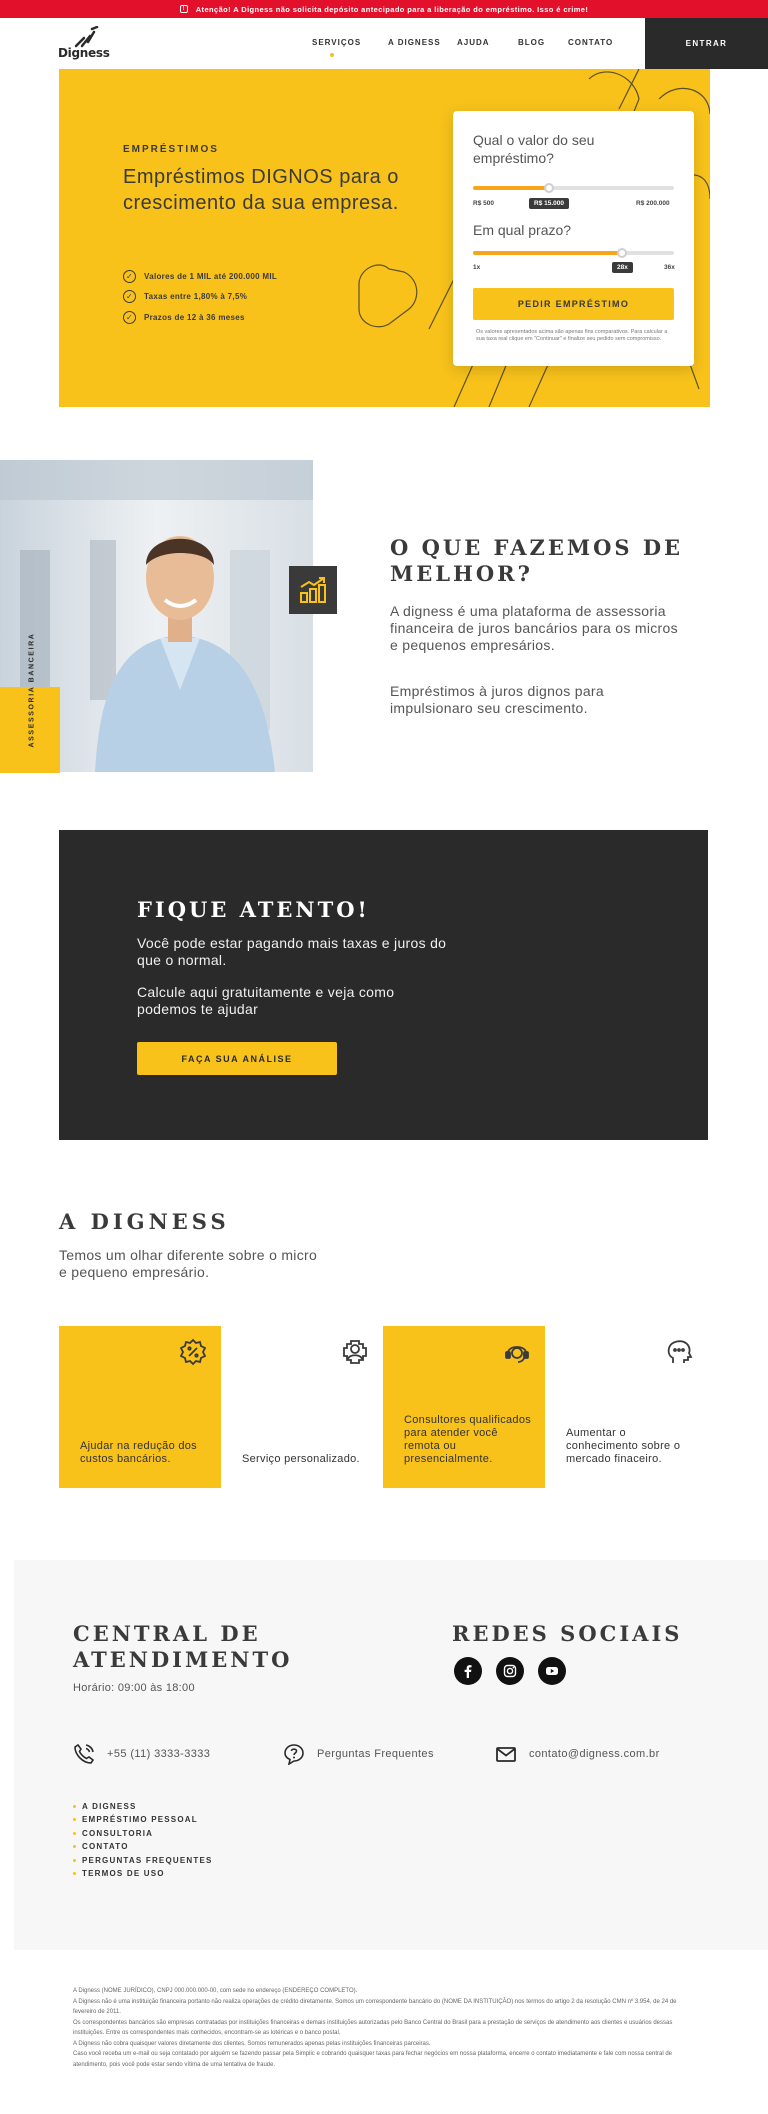  I want to click on nav-servicos: SERVIÇOS, so click(336, 42).